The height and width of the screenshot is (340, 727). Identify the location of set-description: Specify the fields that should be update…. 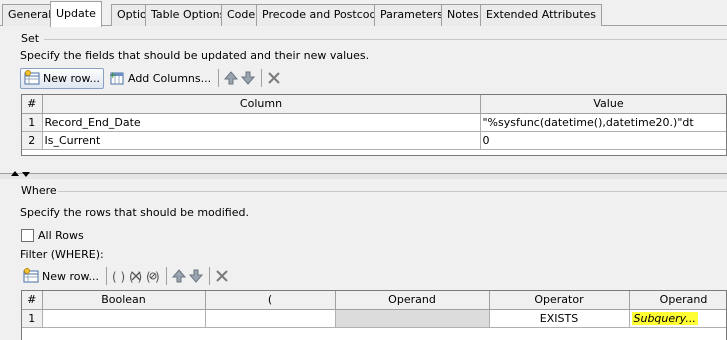
(195, 55).